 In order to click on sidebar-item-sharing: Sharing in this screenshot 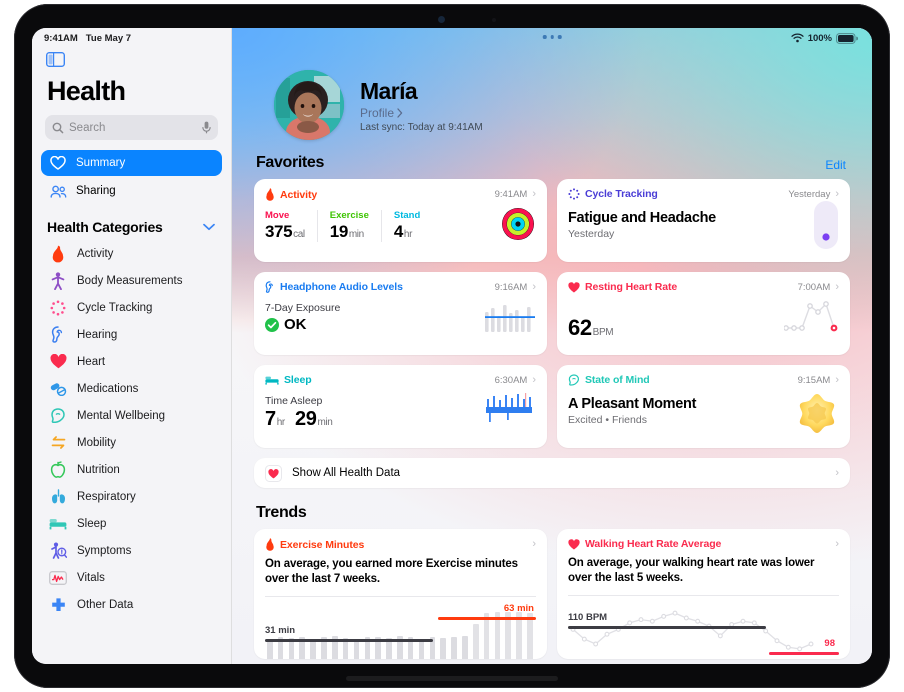, I will do `click(131, 191)`.